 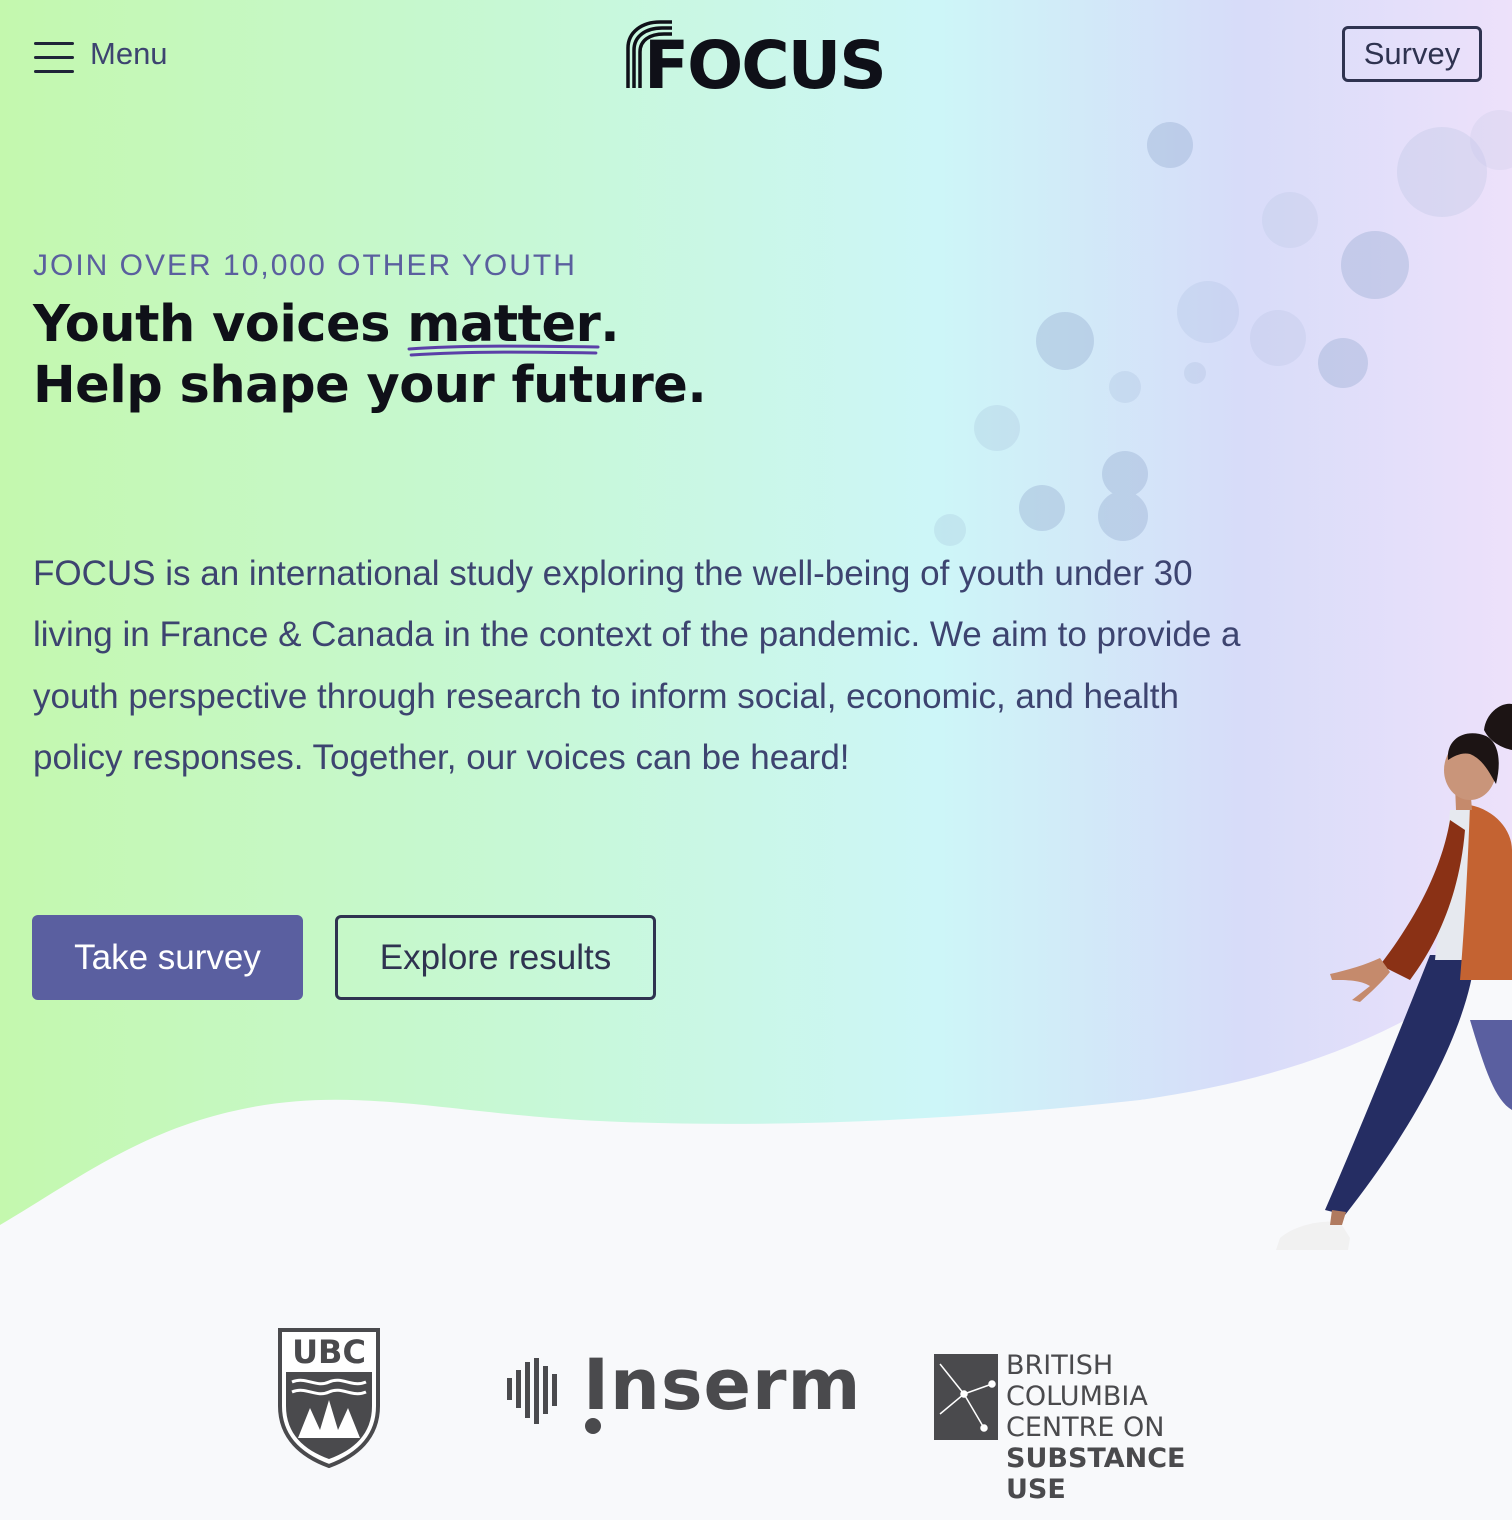 I want to click on survey-button: Survey, so click(x=1412, y=54).